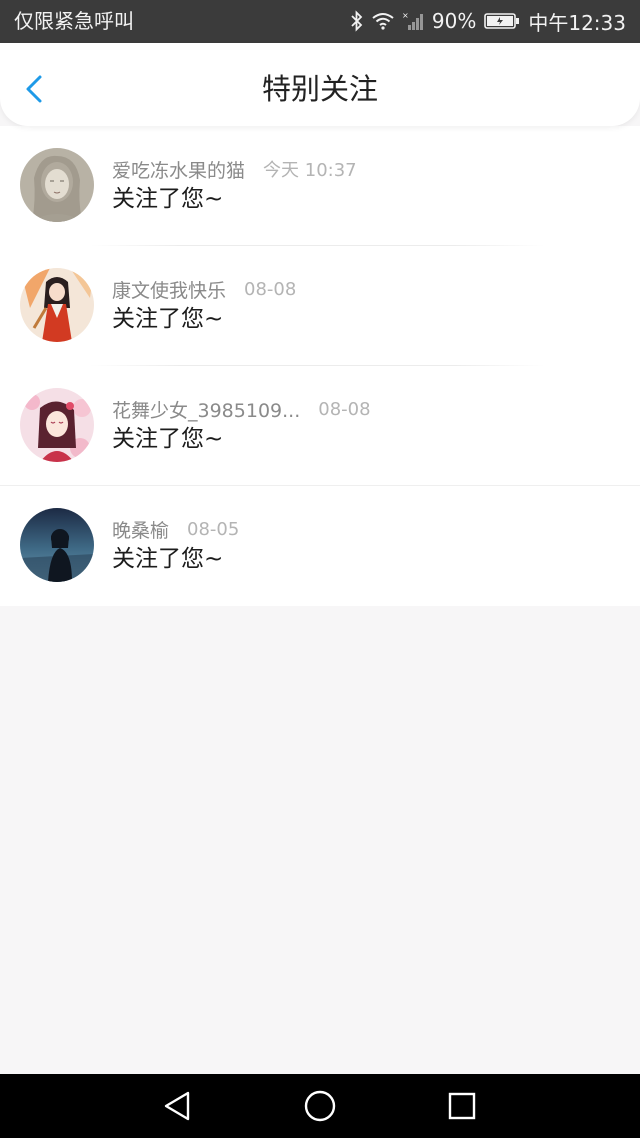 Image resolution: width=640 pixels, height=1138 pixels. What do you see at coordinates (175, 529) in the screenshot?
I see `name-line: 晚桑榆 08-05` at bounding box center [175, 529].